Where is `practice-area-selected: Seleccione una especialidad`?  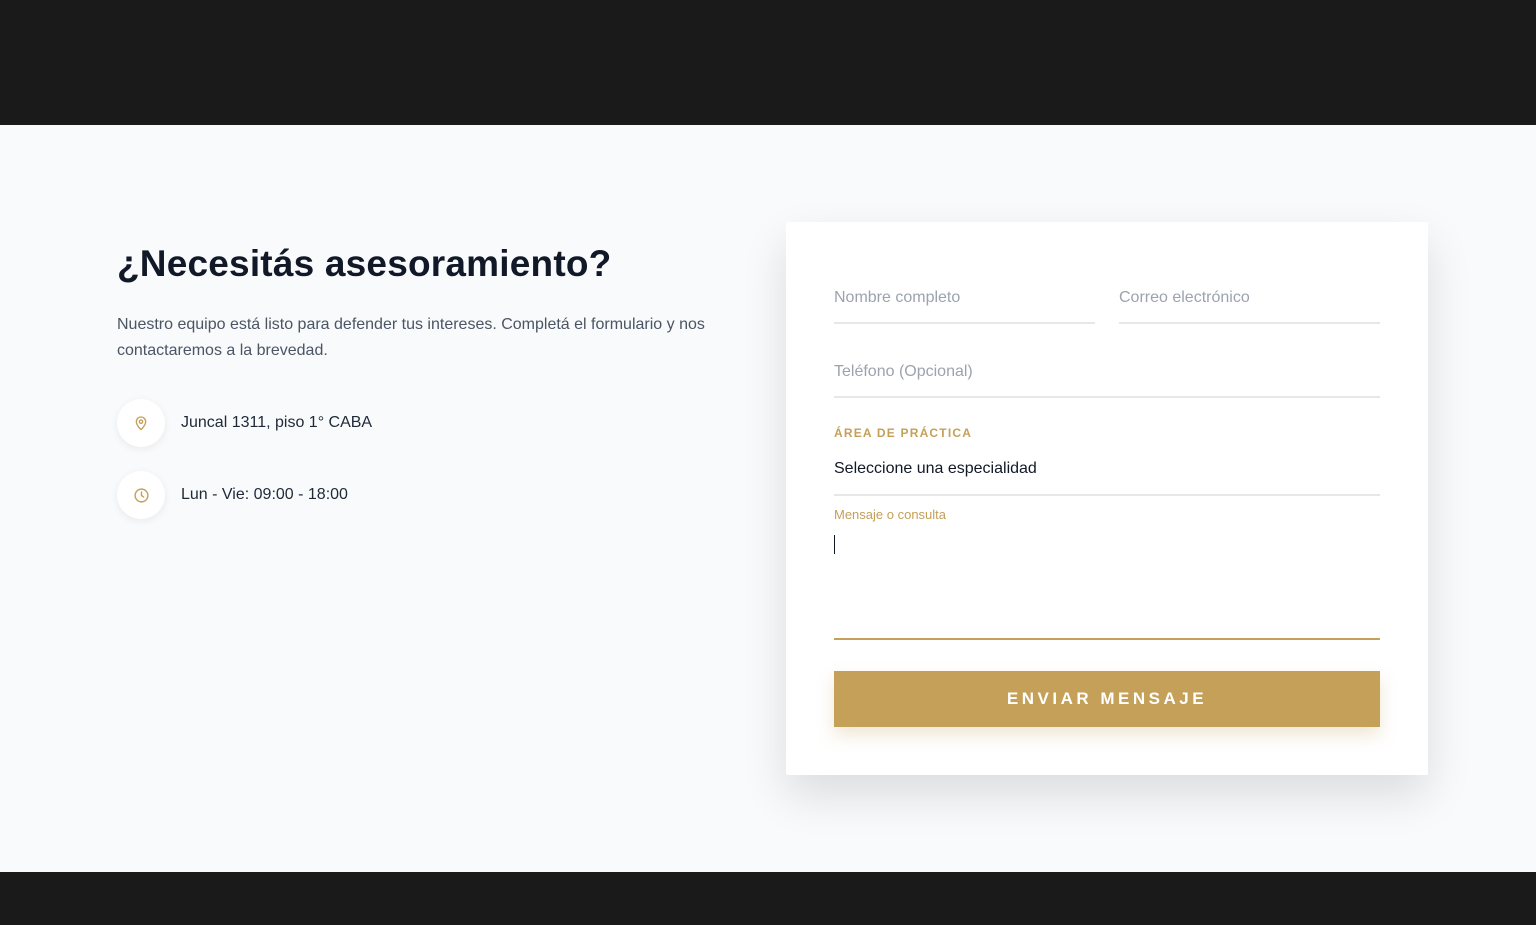
practice-area-selected: Seleccione una especialidad is located at coordinates (935, 468).